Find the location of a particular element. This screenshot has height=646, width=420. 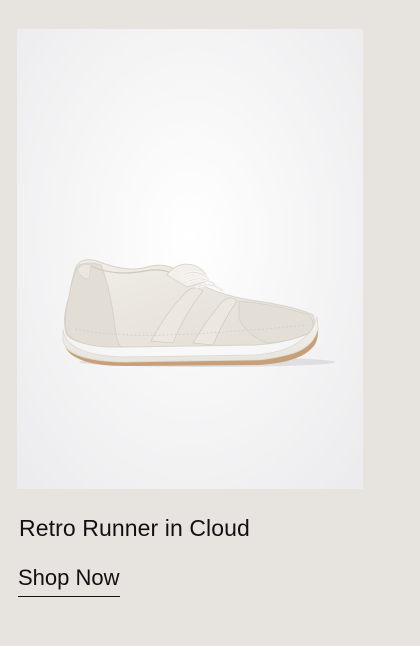

shop-now-link: Shop Now is located at coordinates (69, 581).